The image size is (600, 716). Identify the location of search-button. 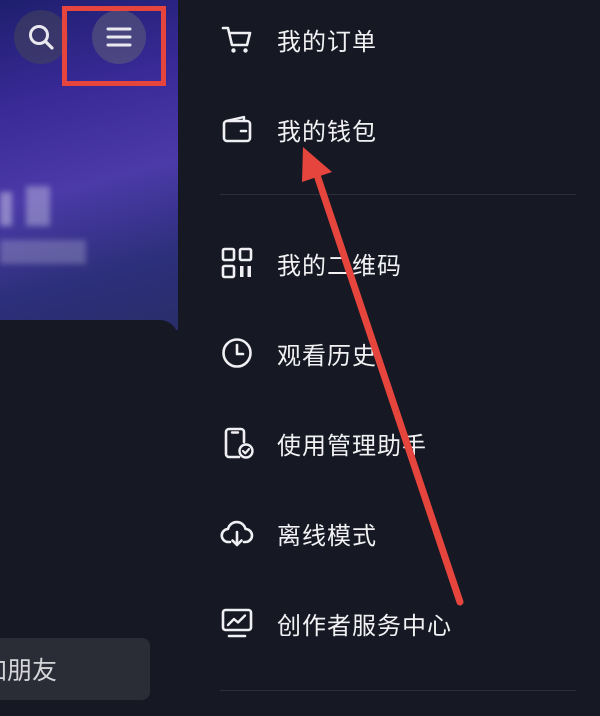
(41, 37).